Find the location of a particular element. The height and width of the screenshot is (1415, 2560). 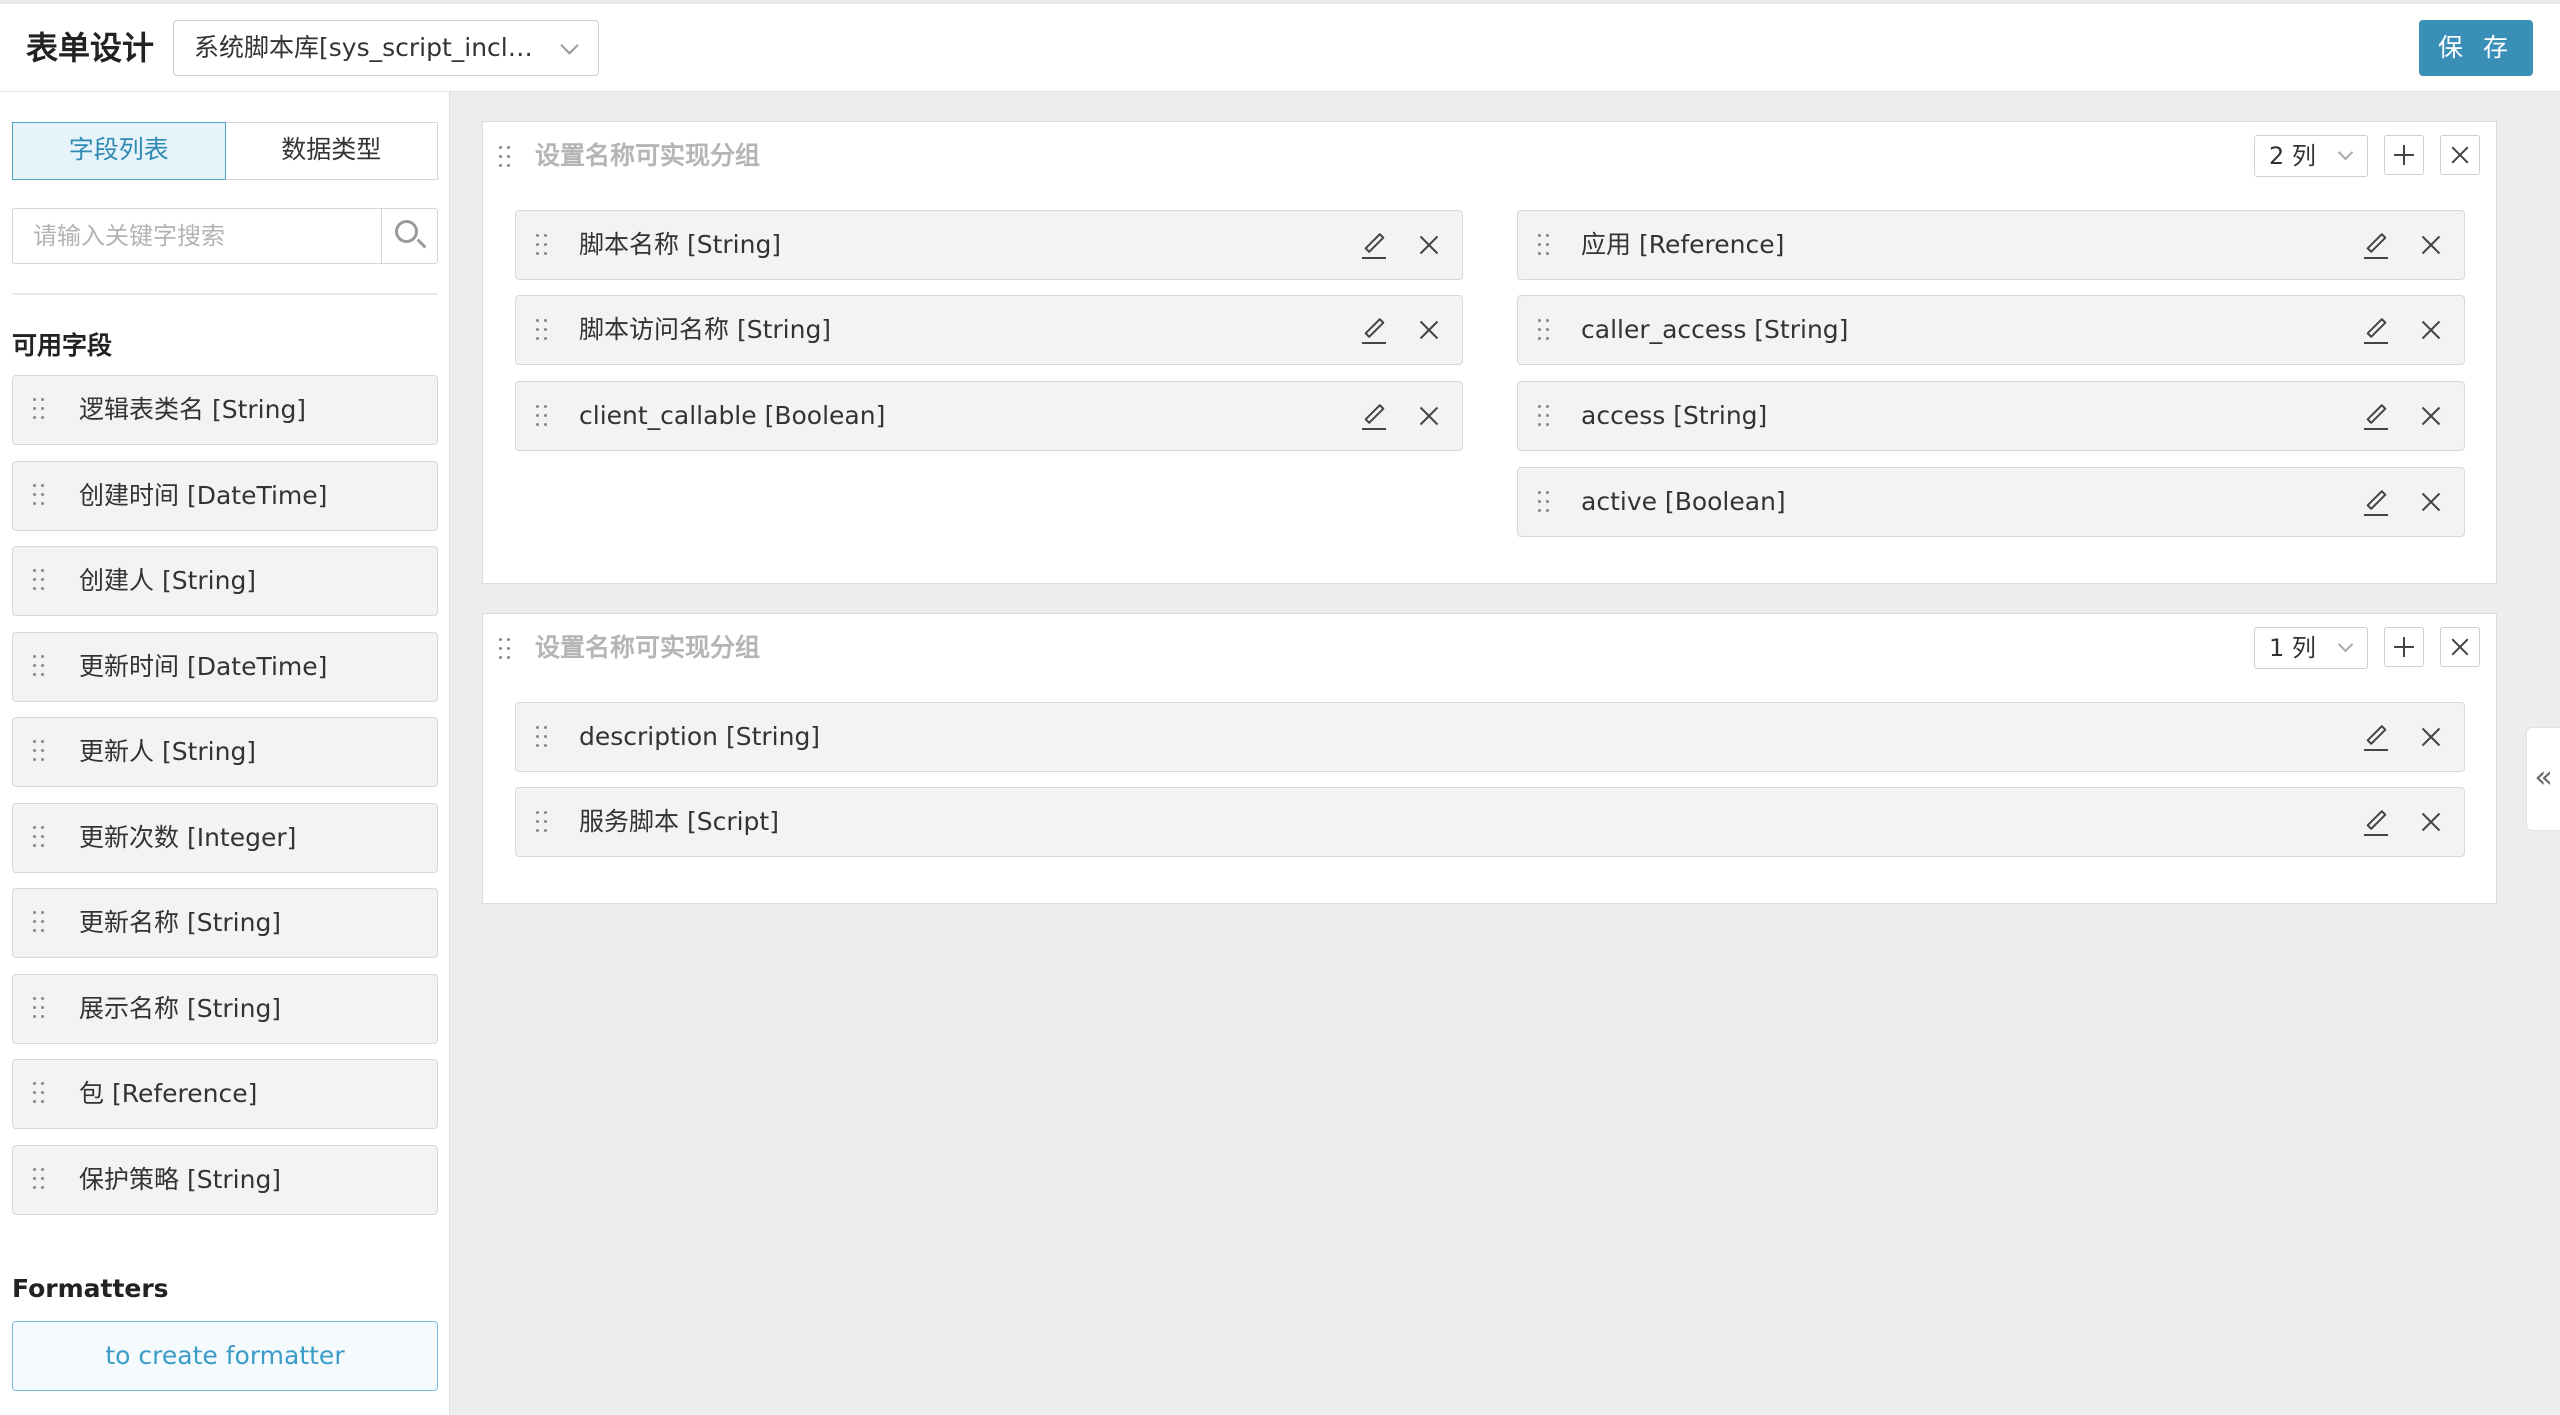

group-field: client_callable [Boolean] is located at coordinates (989, 416).